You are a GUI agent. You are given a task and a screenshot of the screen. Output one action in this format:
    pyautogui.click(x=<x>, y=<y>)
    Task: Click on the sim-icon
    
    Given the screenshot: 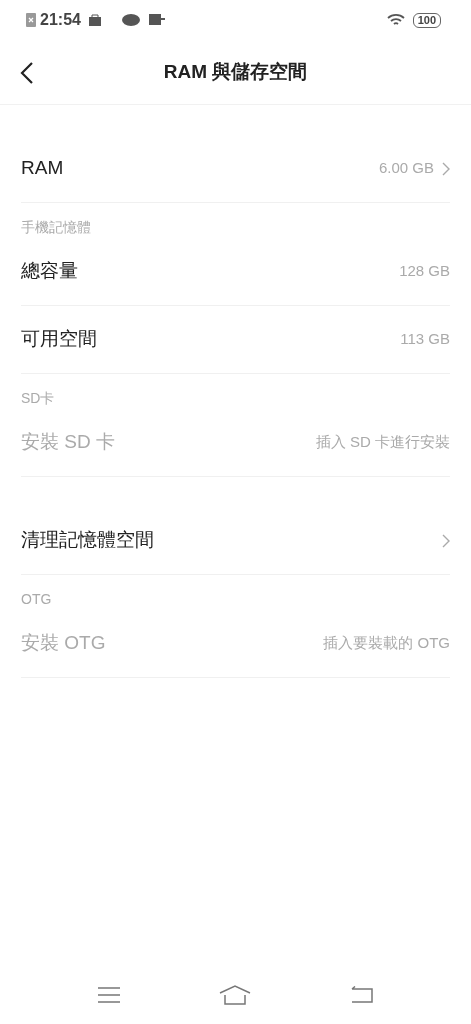 What is the action you would take?
    pyautogui.click(x=31, y=20)
    